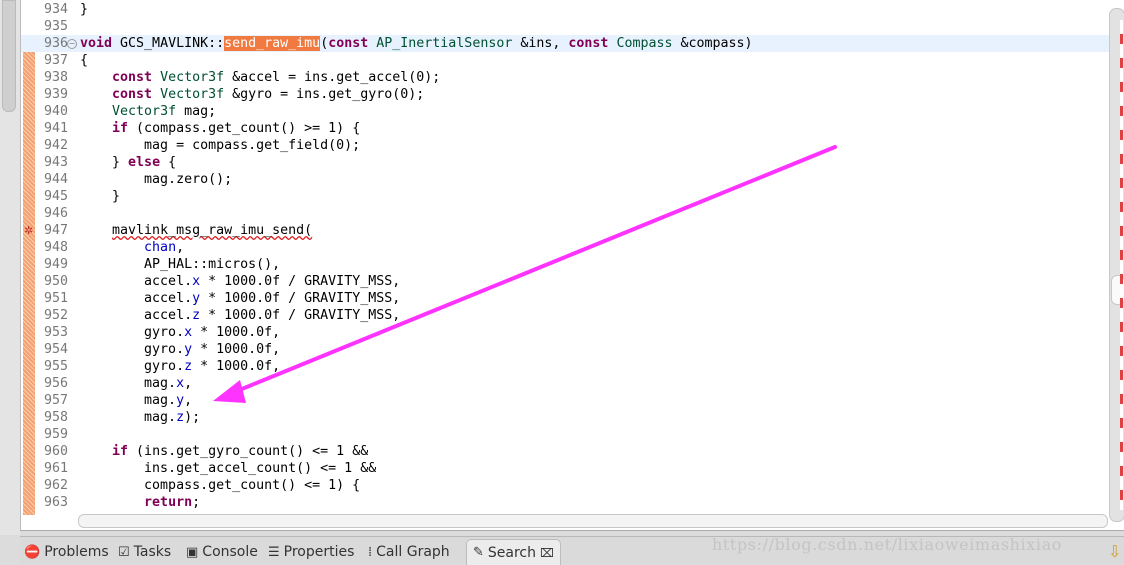 This screenshot has height=565, width=1124. Describe the element at coordinates (565, 264) in the screenshot. I see `code-line: 949 AP_HAL::micros(),` at that location.